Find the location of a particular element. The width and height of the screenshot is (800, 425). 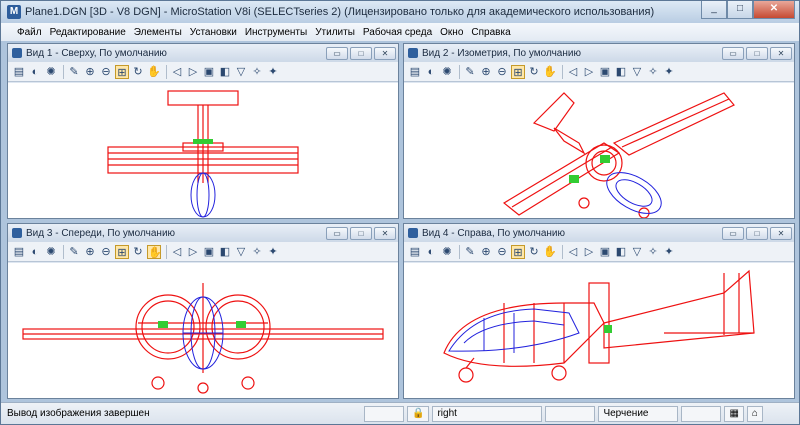

maximize-icon: □ is located at coordinates (740, 10).